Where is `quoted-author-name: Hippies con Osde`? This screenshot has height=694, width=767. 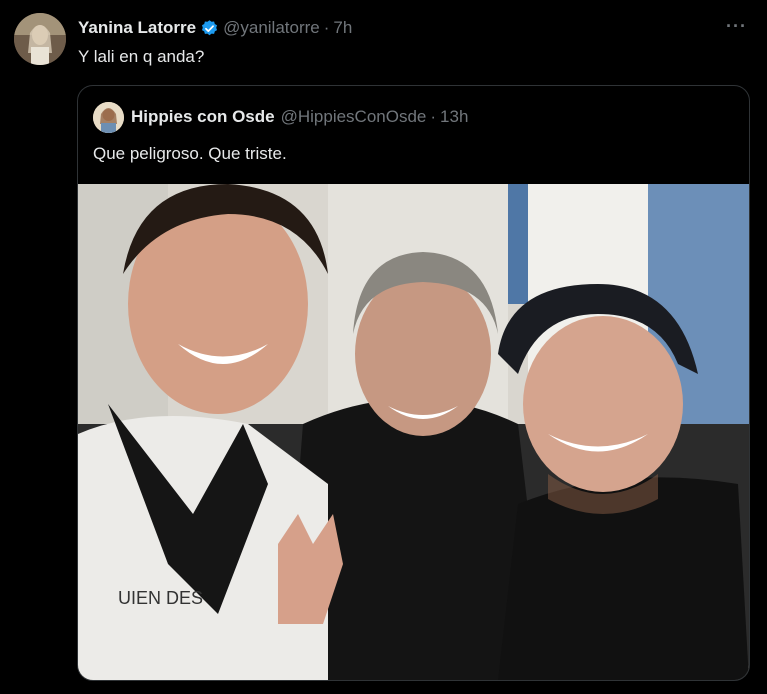
quoted-author-name: Hippies con Osde is located at coordinates (203, 117).